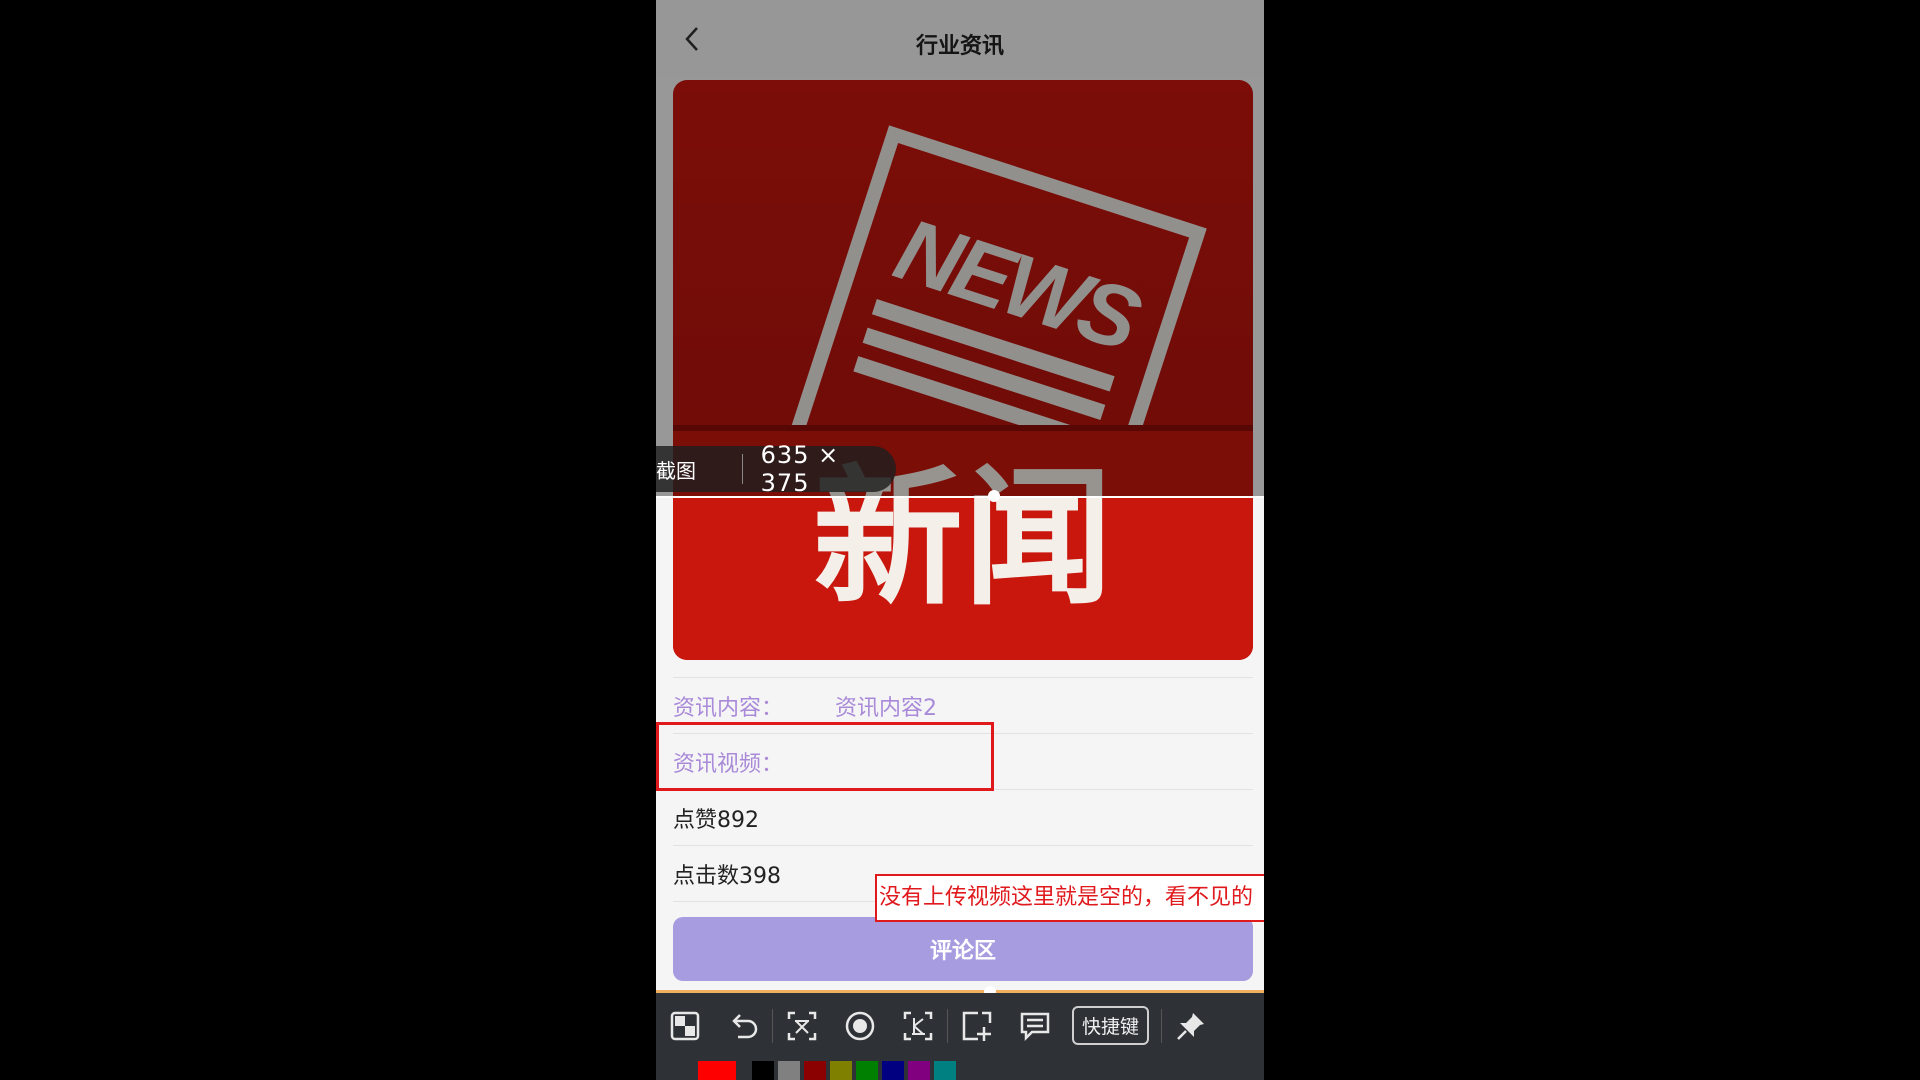  I want to click on message-icon, so click(1035, 1026).